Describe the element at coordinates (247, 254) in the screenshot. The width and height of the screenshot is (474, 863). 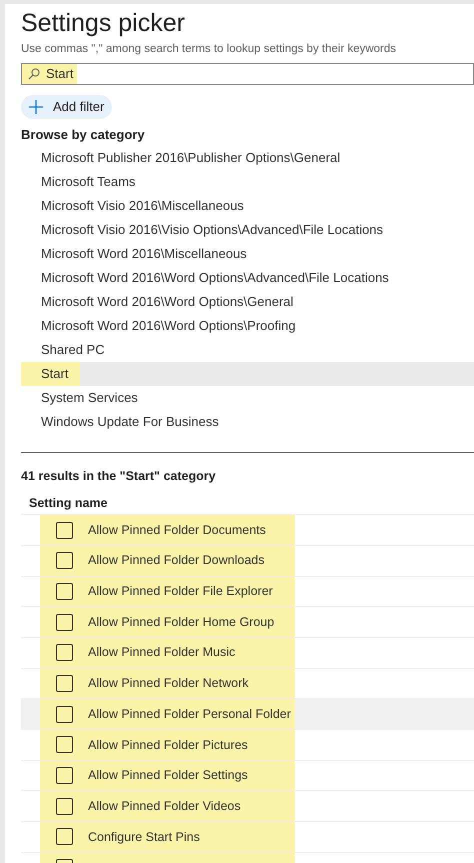
I see `category-item: Microsoft Word 2016\Miscellaneous` at that location.